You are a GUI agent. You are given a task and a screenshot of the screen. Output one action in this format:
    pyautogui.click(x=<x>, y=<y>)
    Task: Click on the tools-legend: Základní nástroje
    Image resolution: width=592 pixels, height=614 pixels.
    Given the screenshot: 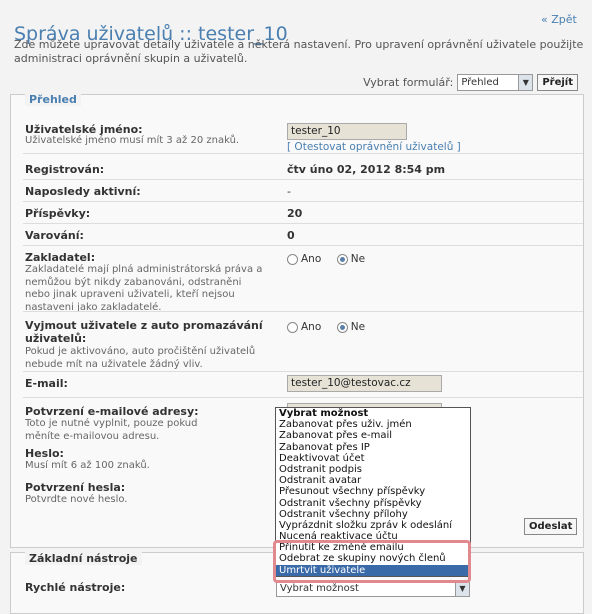 What is the action you would take?
    pyautogui.click(x=83, y=558)
    